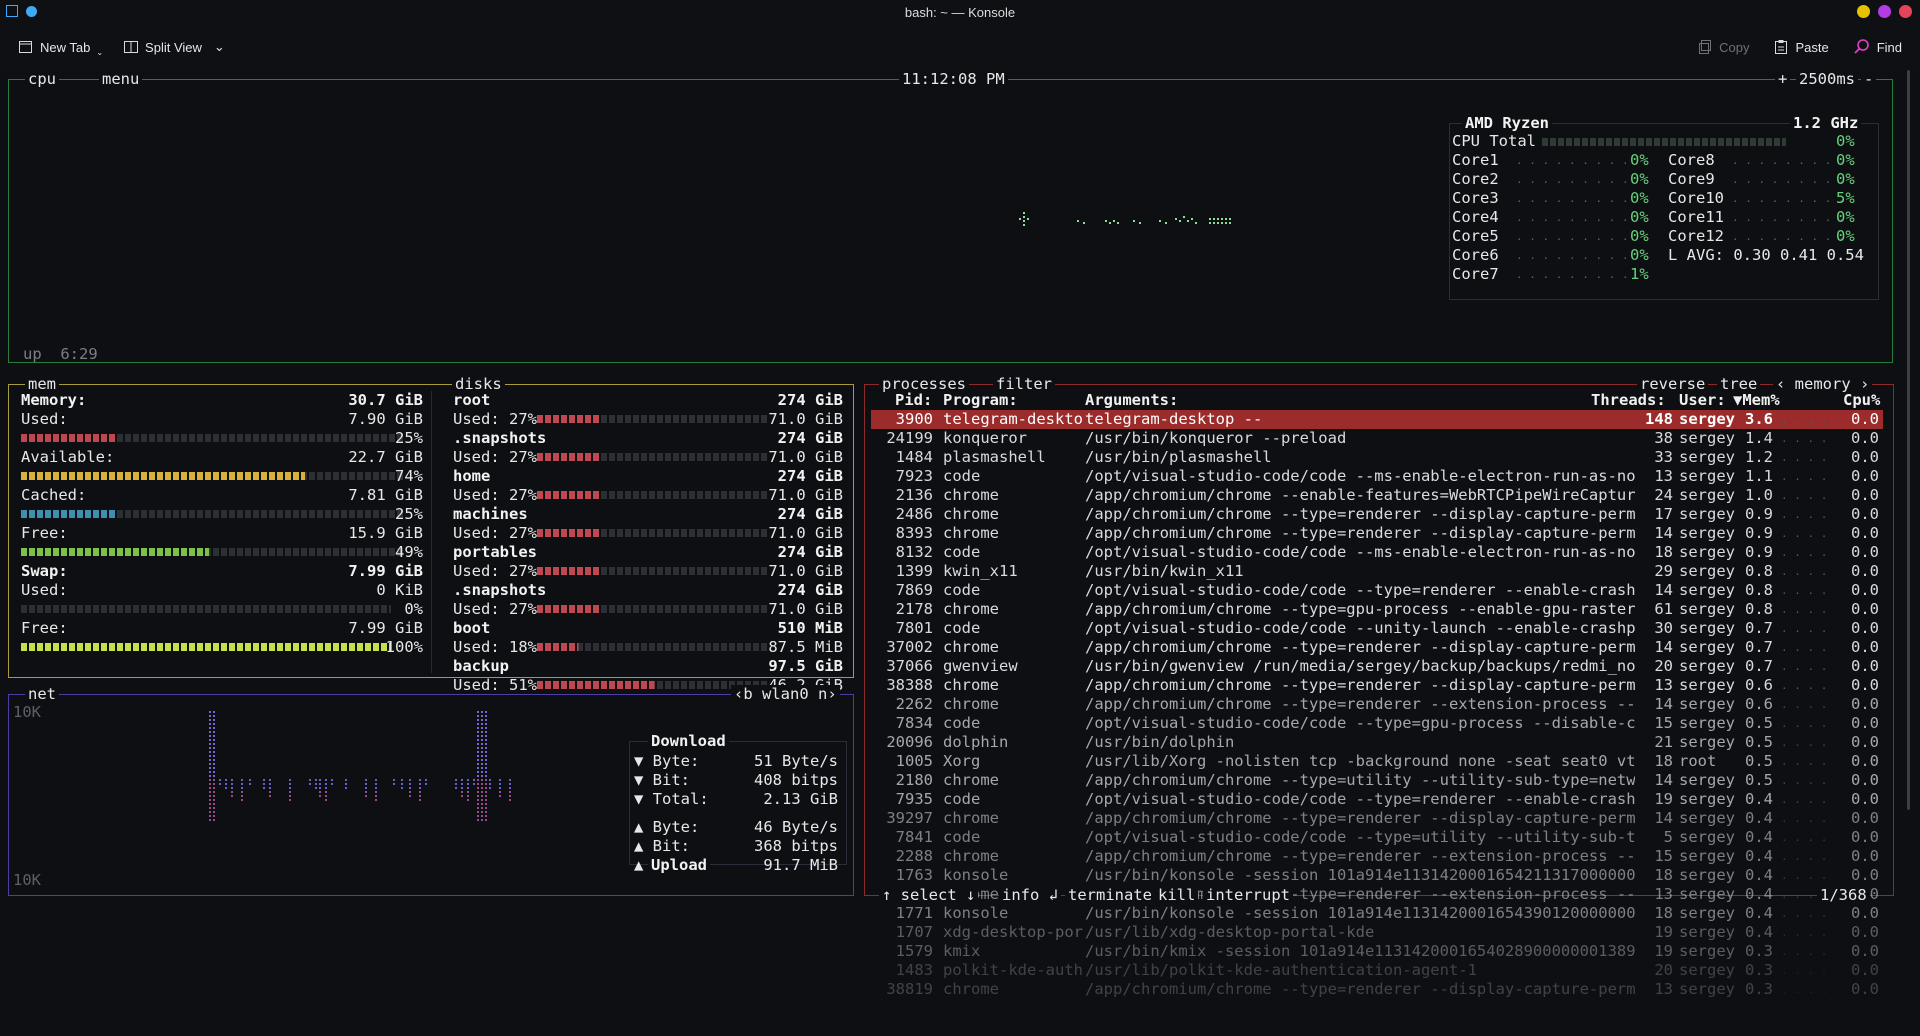 This screenshot has height=1036, width=1920. I want to click on header-pid: Pid:, so click(913, 400).